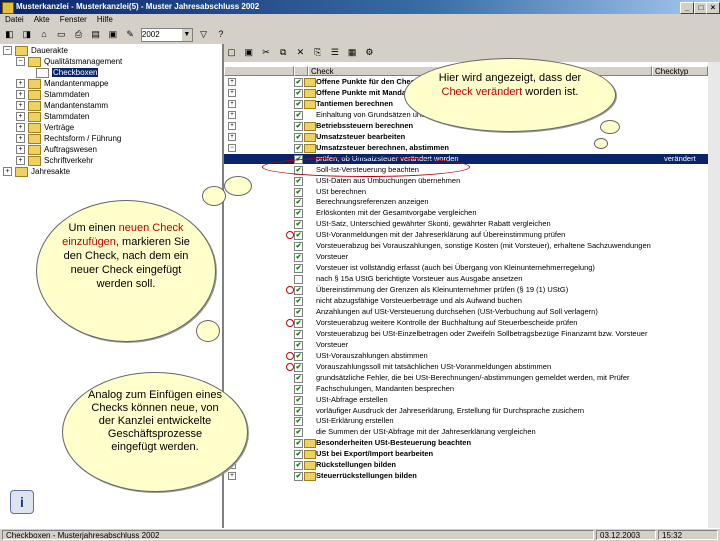 This screenshot has width=720, height=541. What do you see at coordinates (62, 105) in the screenshot?
I see `tree-node: + Mandantenstamm` at bounding box center [62, 105].